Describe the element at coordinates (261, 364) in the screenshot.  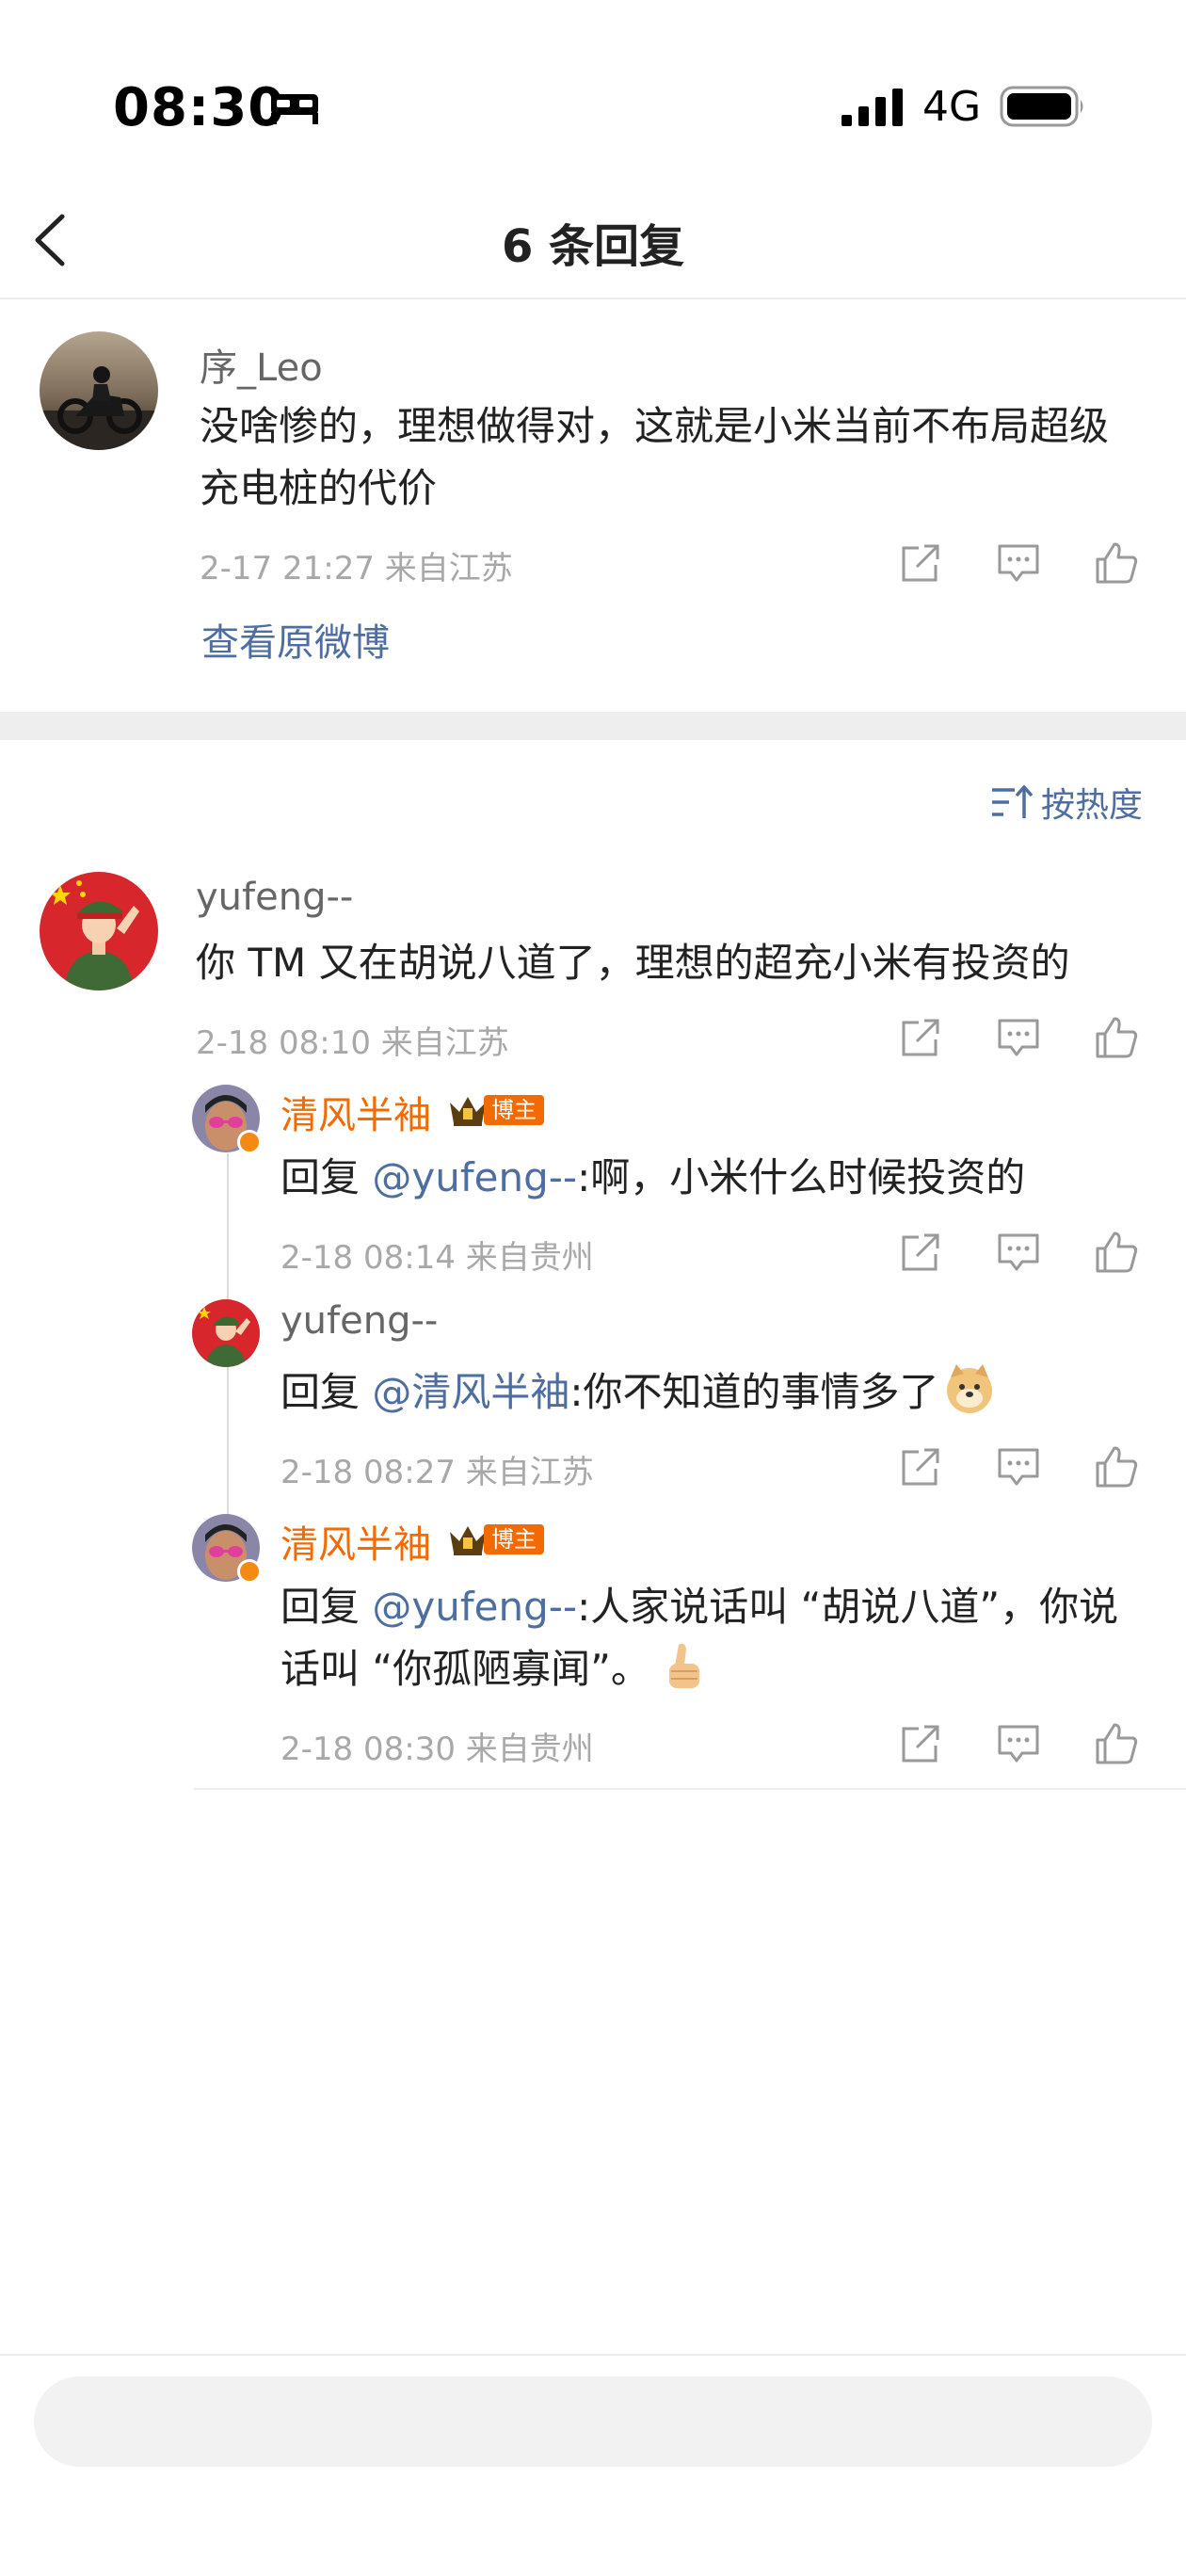
I see `username: 序_Leo` at that location.